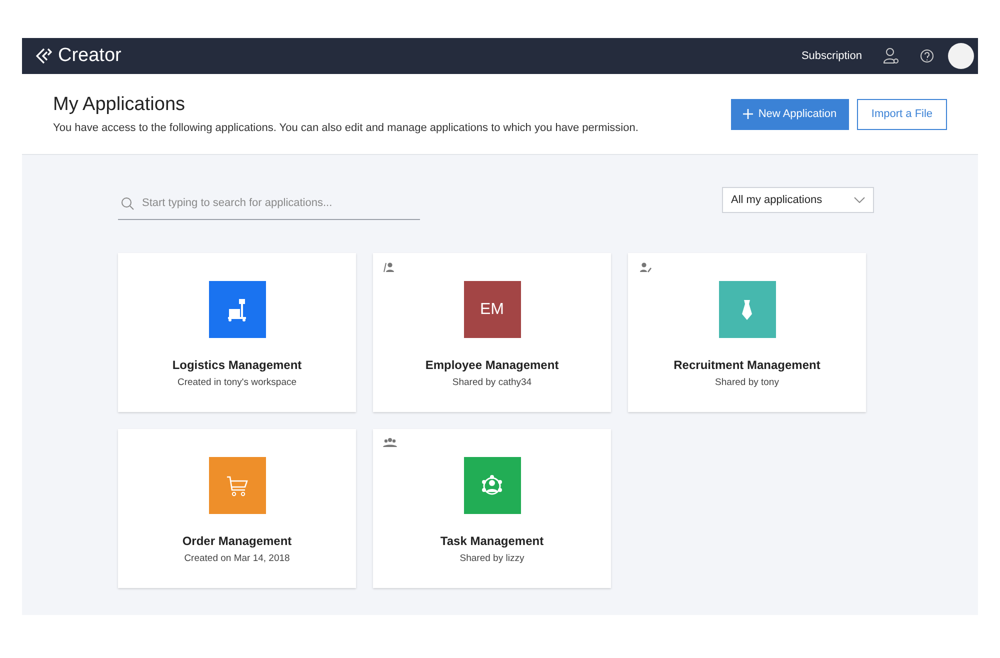  What do you see at coordinates (961, 56) in the screenshot?
I see `avatar` at bounding box center [961, 56].